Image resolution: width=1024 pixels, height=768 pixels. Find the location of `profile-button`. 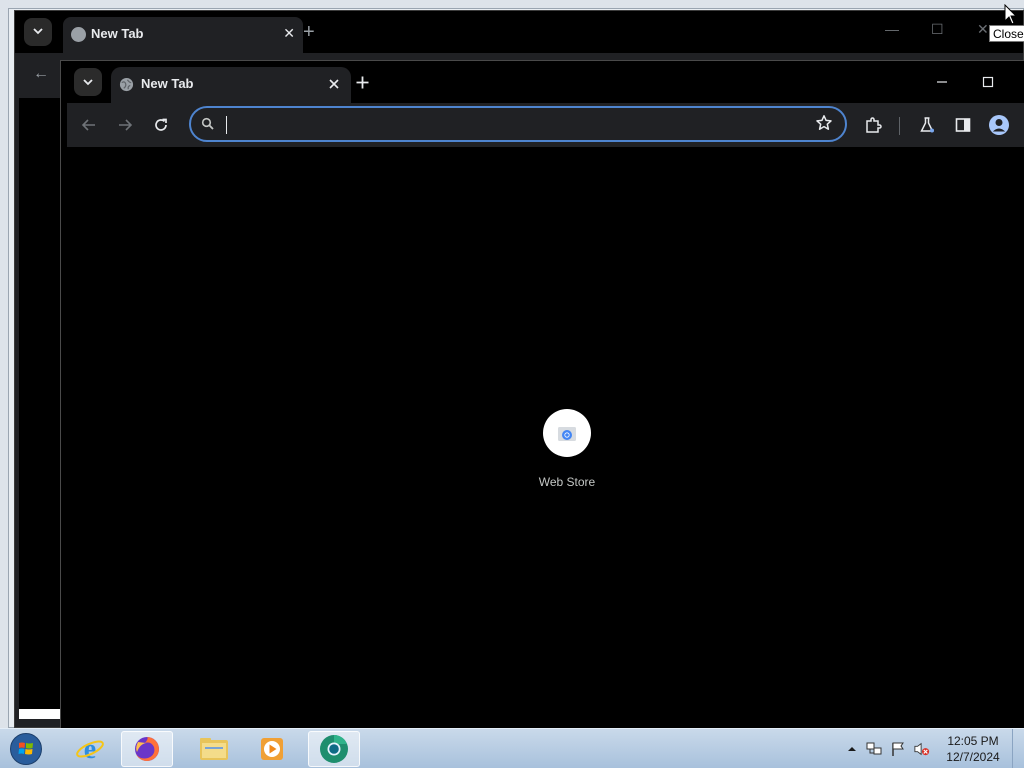

profile-button is located at coordinates (999, 125).